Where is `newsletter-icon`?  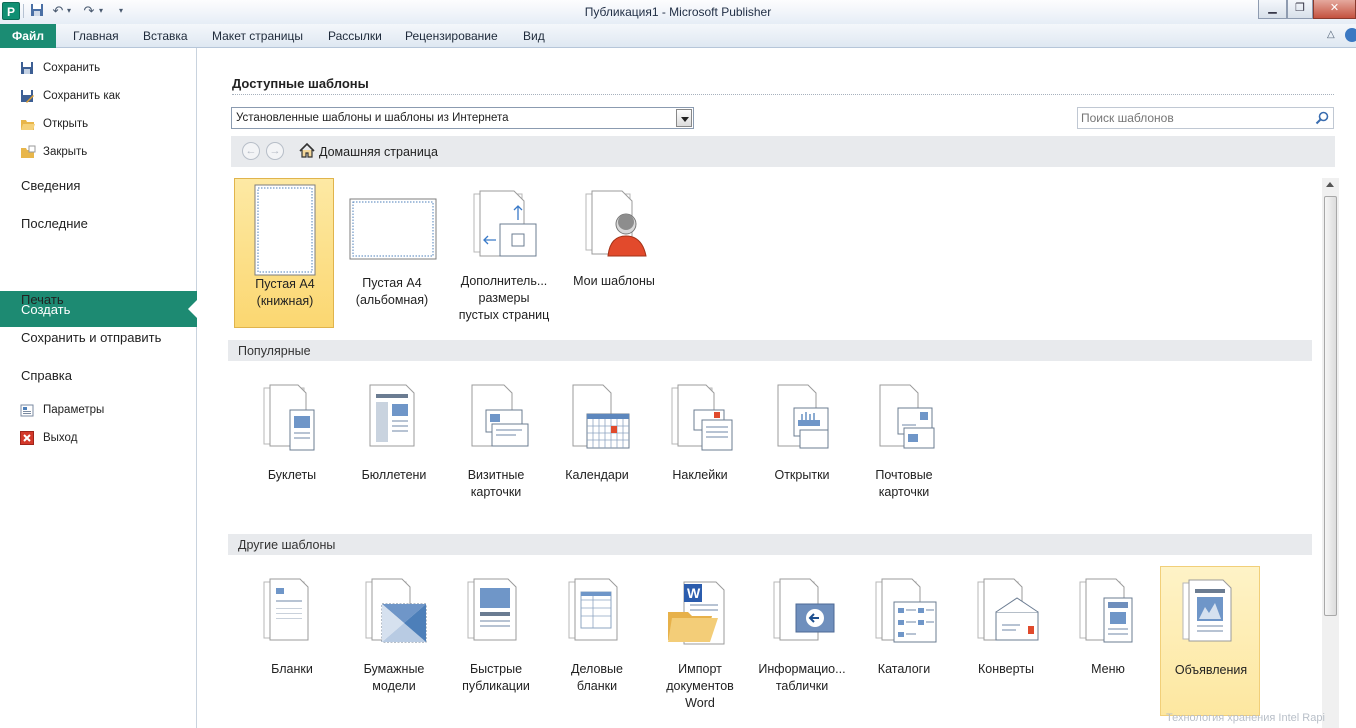 newsletter-icon is located at coordinates (392, 415).